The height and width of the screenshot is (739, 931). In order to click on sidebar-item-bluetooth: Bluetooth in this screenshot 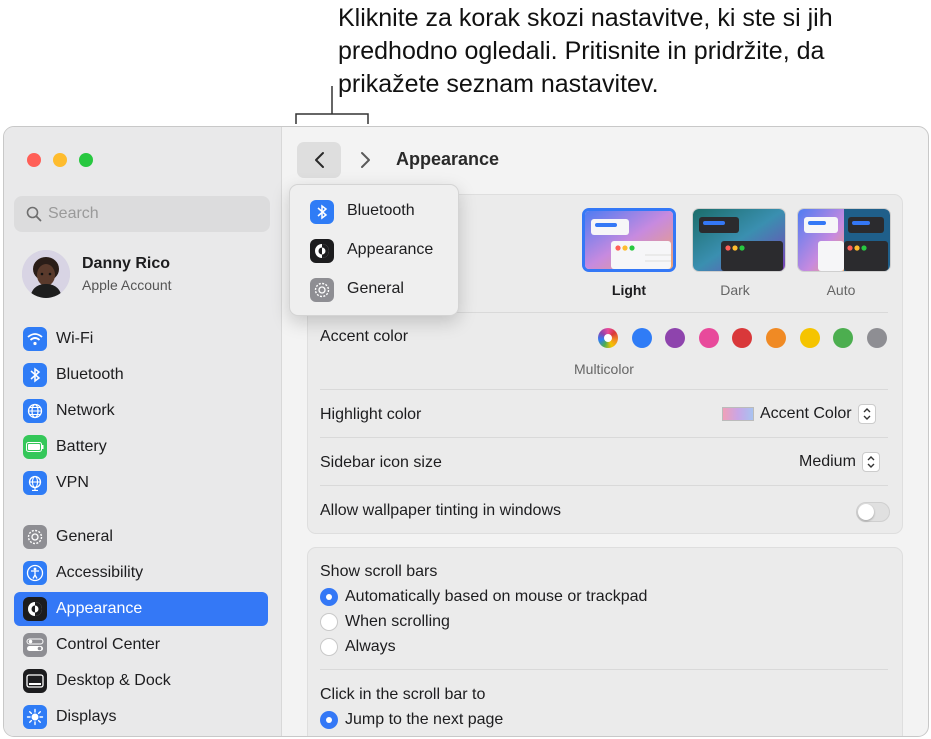, I will do `click(141, 375)`.